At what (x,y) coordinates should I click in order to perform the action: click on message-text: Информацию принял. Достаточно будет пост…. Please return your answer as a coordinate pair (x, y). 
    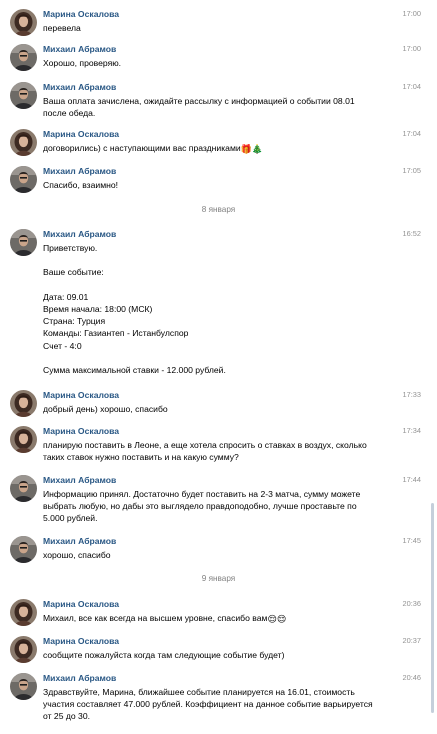
    Looking at the image, I should click on (202, 506).